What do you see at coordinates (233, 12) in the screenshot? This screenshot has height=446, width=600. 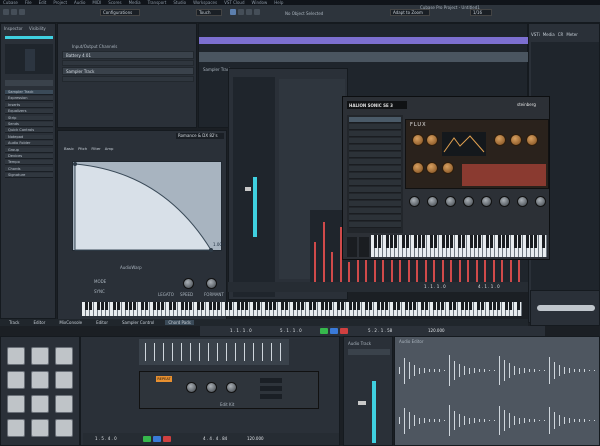 I see `object-select-tool` at bounding box center [233, 12].